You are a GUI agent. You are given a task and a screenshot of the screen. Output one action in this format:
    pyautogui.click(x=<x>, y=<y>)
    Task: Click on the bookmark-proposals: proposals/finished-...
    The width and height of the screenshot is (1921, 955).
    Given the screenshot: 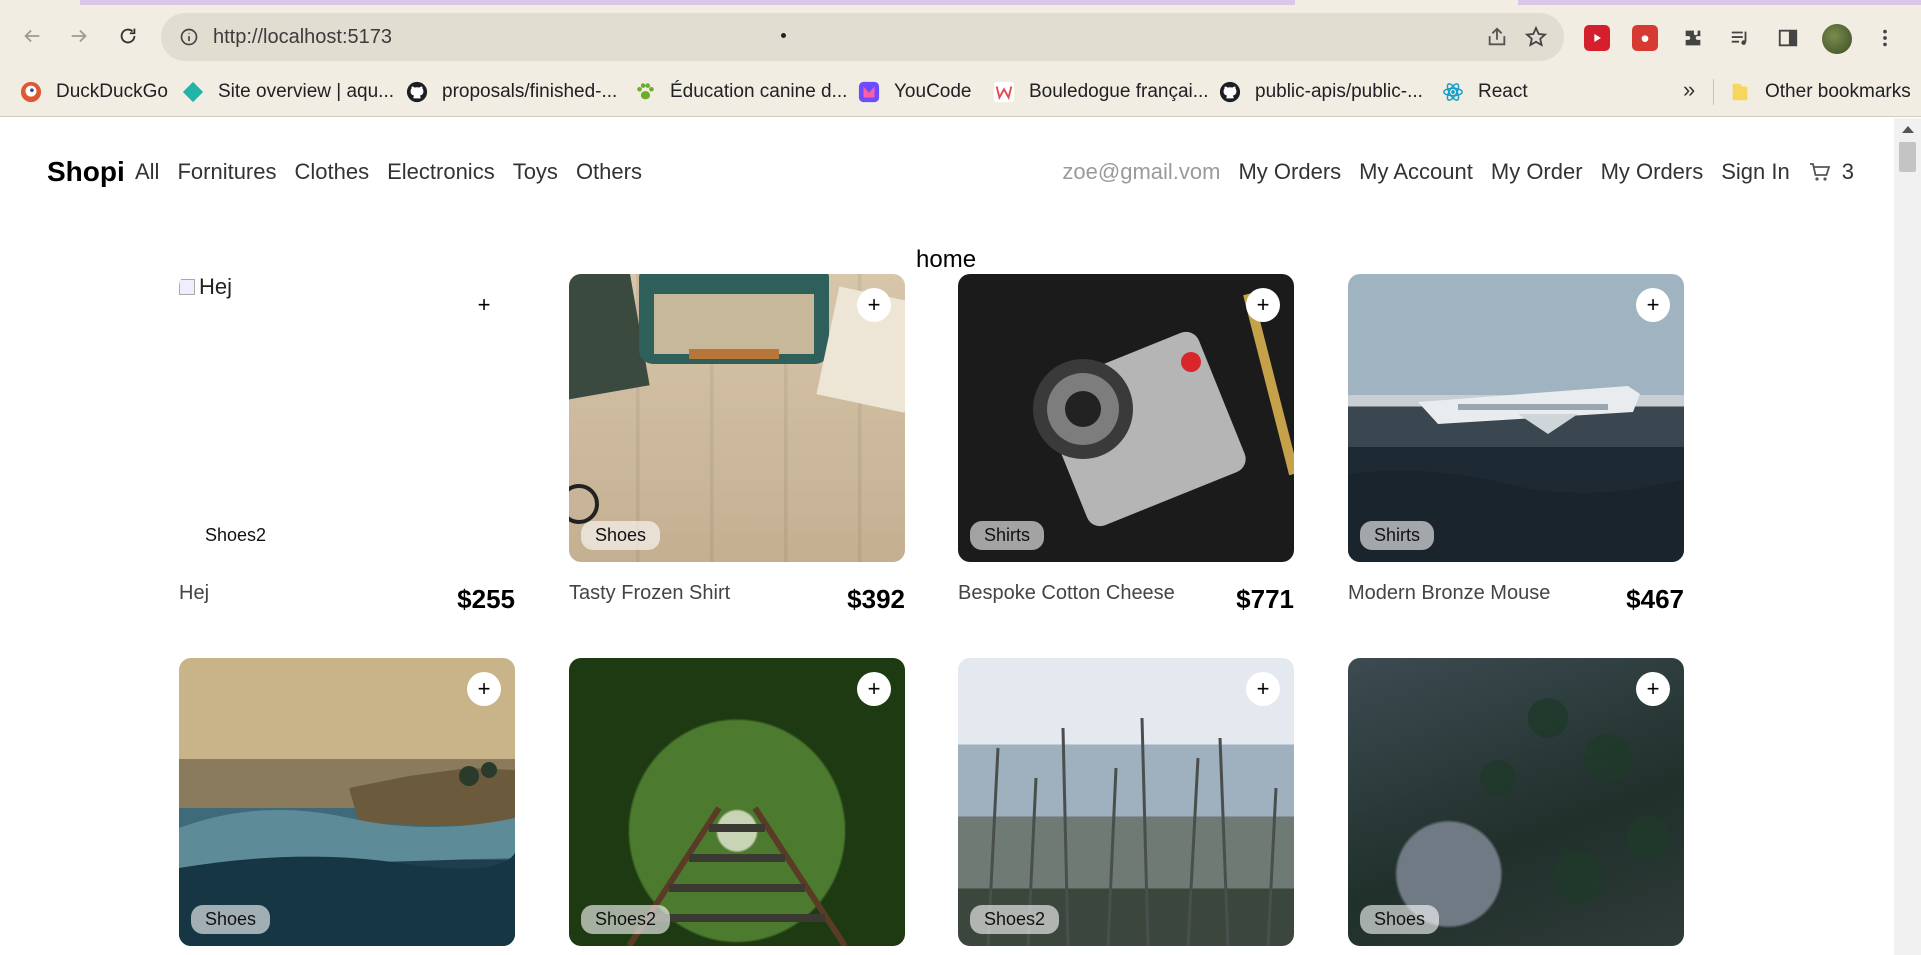 What is the action you would take?
    pyautogui.click(x=511, y=92)
    